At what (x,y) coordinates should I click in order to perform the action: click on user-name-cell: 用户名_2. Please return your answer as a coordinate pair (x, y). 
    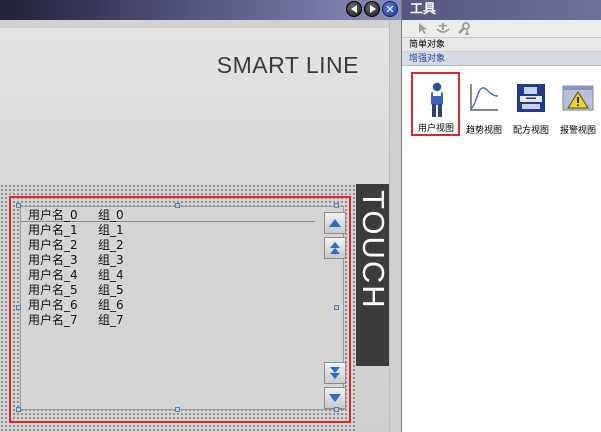
    Looking at the image, I should click on (53, 245).